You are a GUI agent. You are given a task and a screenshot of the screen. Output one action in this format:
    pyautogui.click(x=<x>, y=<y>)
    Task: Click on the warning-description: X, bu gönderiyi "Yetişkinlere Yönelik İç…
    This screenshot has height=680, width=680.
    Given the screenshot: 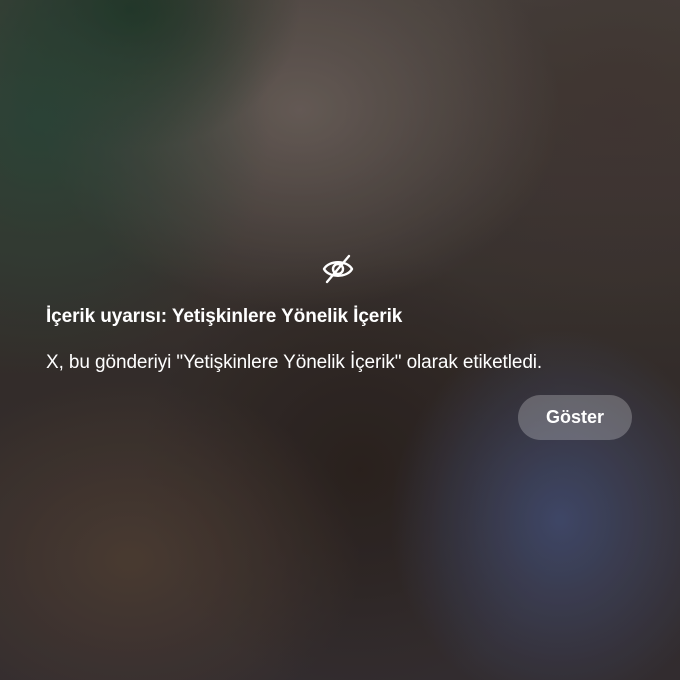 What is the action you would take?
    pyautogui.click(x=294, y=362)
    